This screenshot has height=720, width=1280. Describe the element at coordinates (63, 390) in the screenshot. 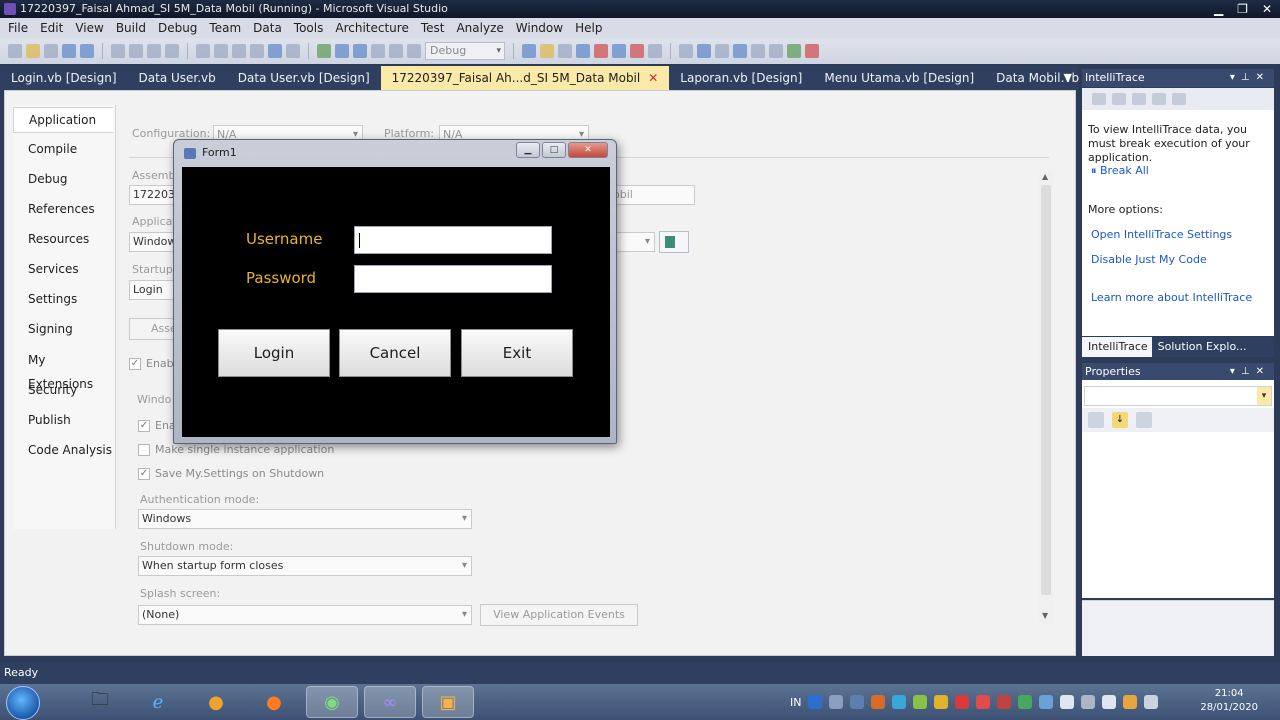

I see `nav-security: Security` at that location.